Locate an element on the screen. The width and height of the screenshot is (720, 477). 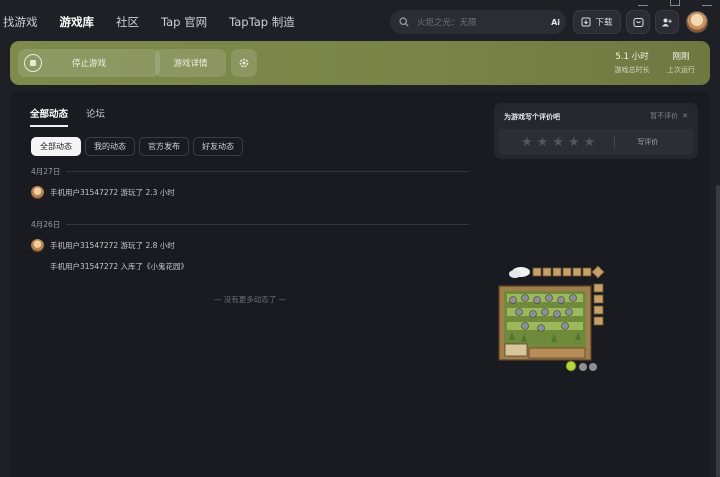
search-input: 火炬之光：无限 Ai is located at coordinates (478, 22).